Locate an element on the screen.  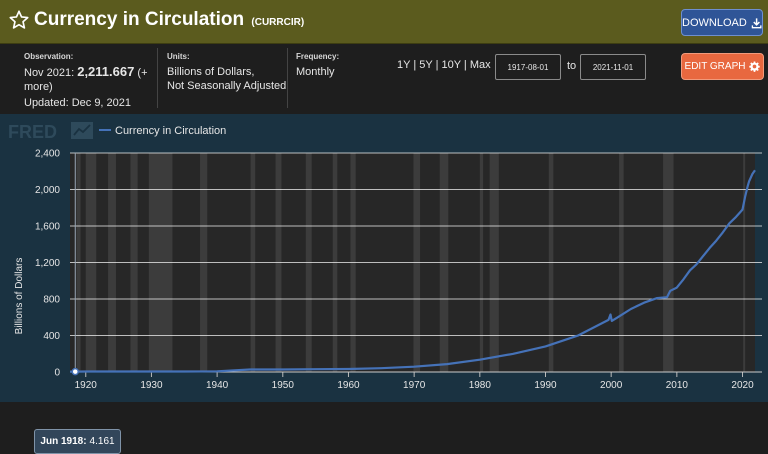
x-tick-label: 1970 is located at coordinates (414, 385).